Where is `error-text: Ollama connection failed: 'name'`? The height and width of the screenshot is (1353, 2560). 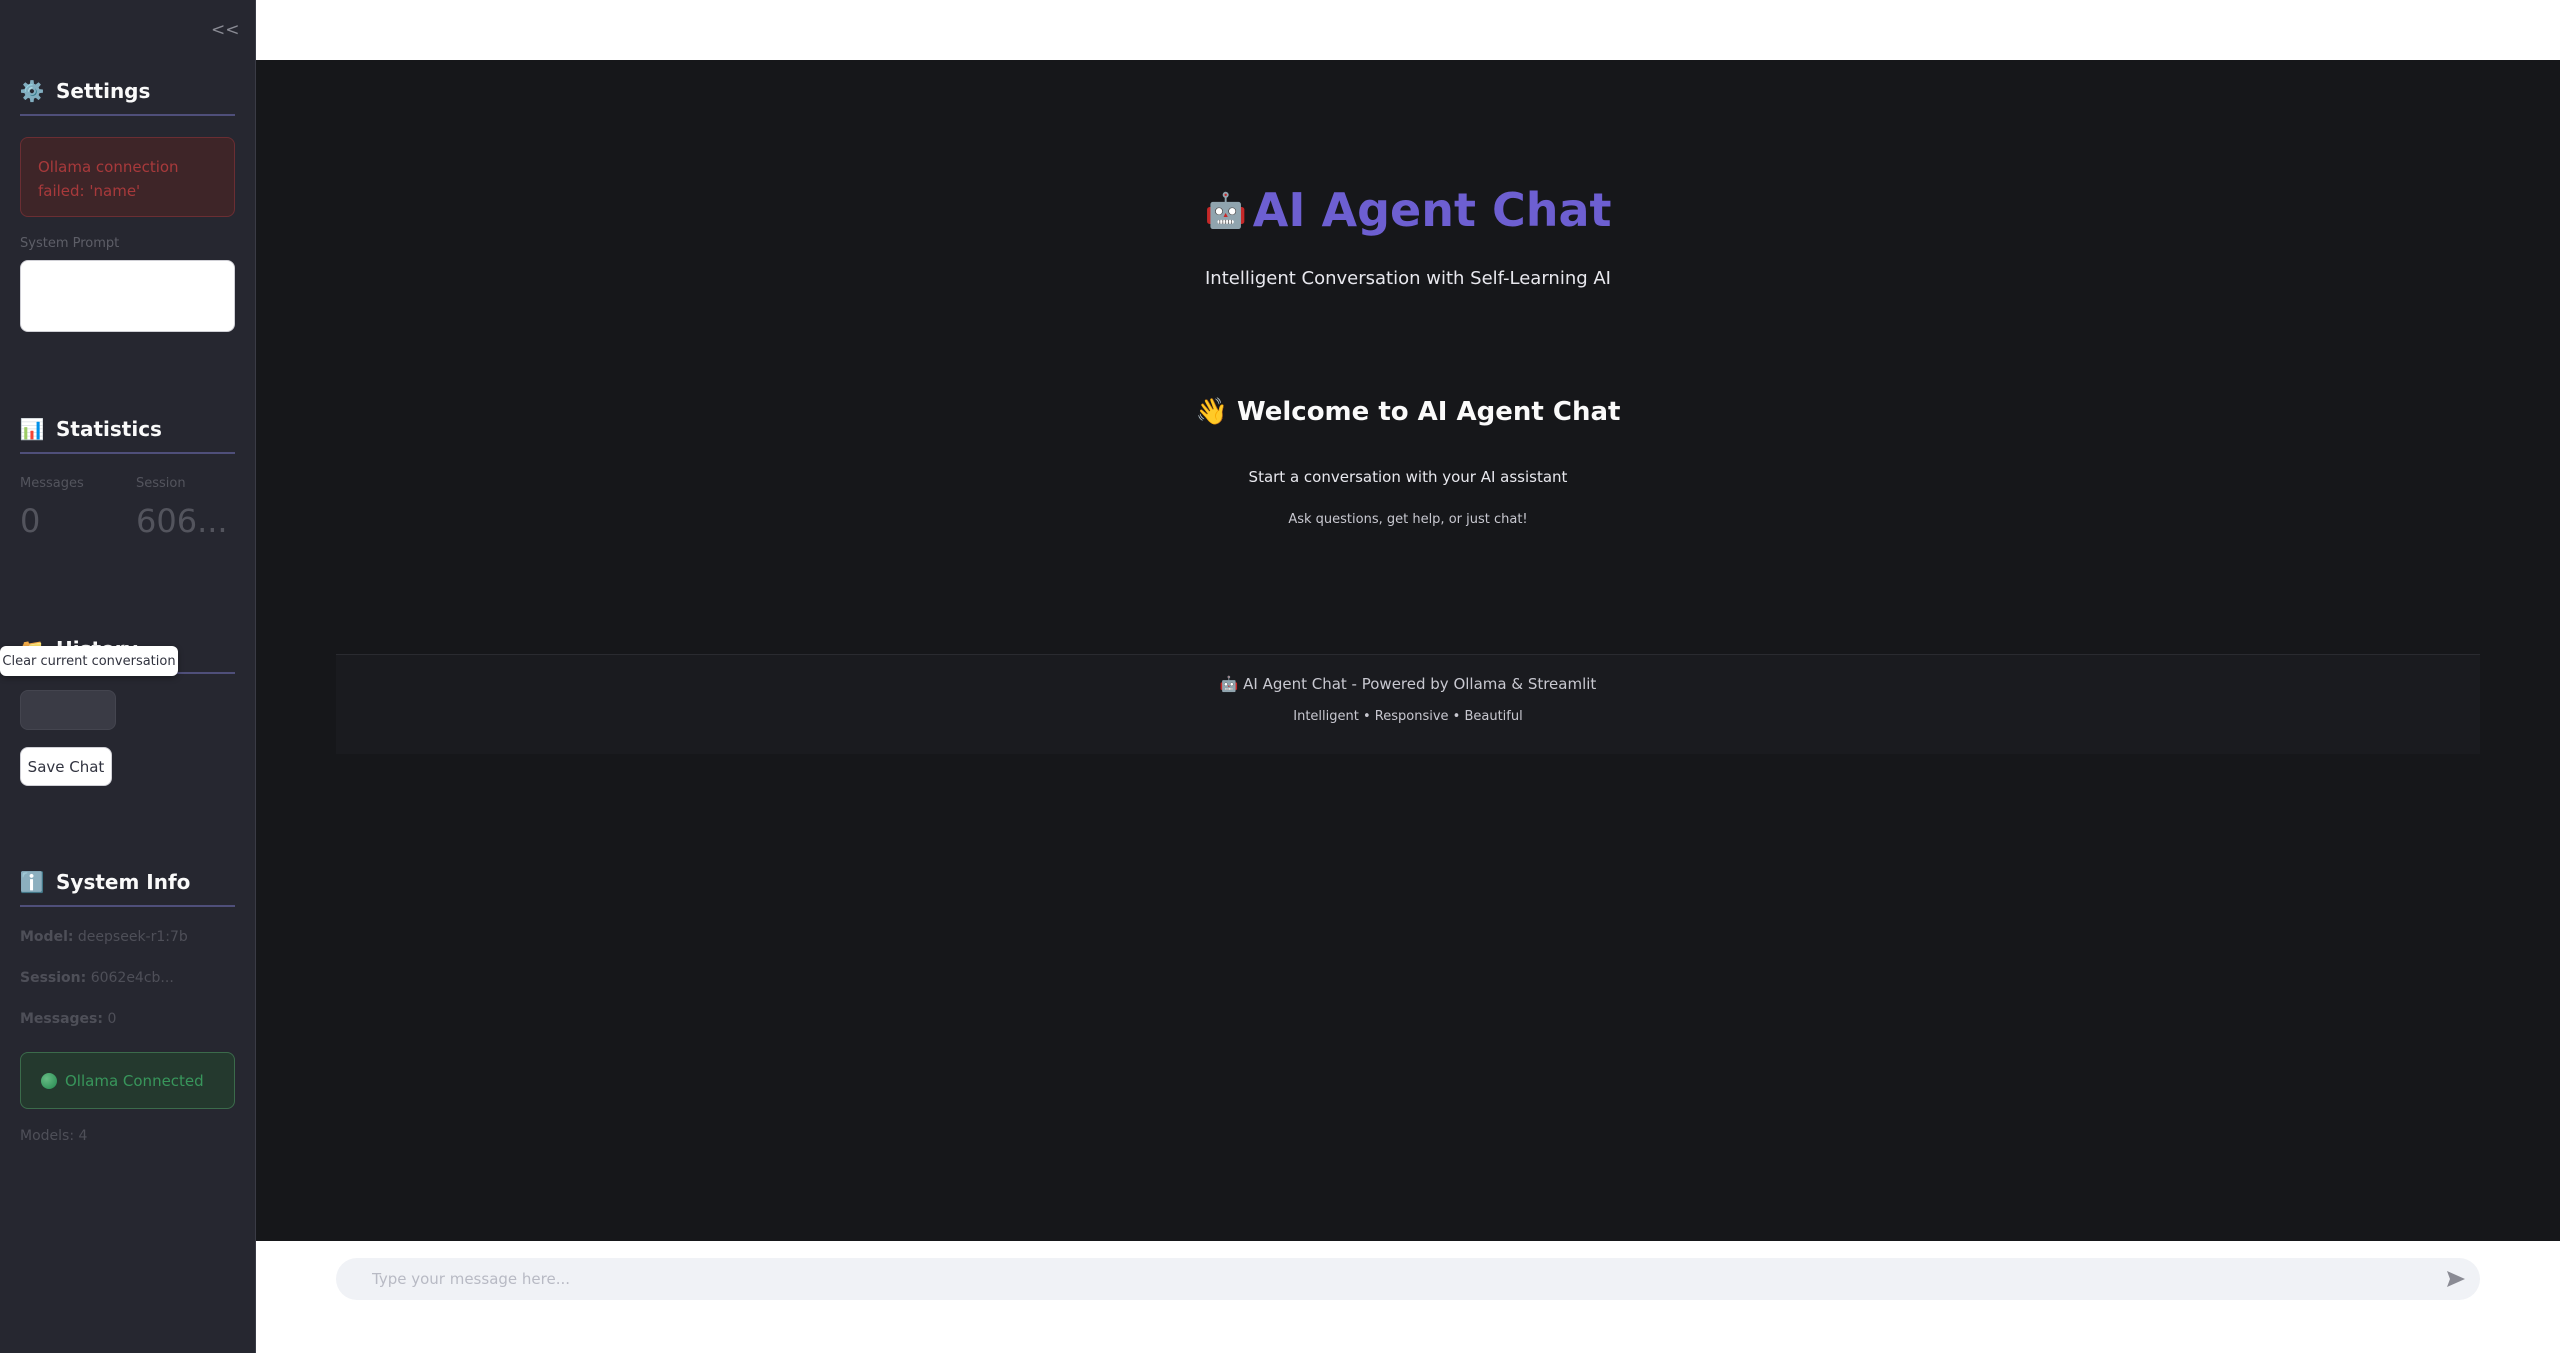
error-text: Ollama connection failed: 'name' is located at coordinates (108, 179).